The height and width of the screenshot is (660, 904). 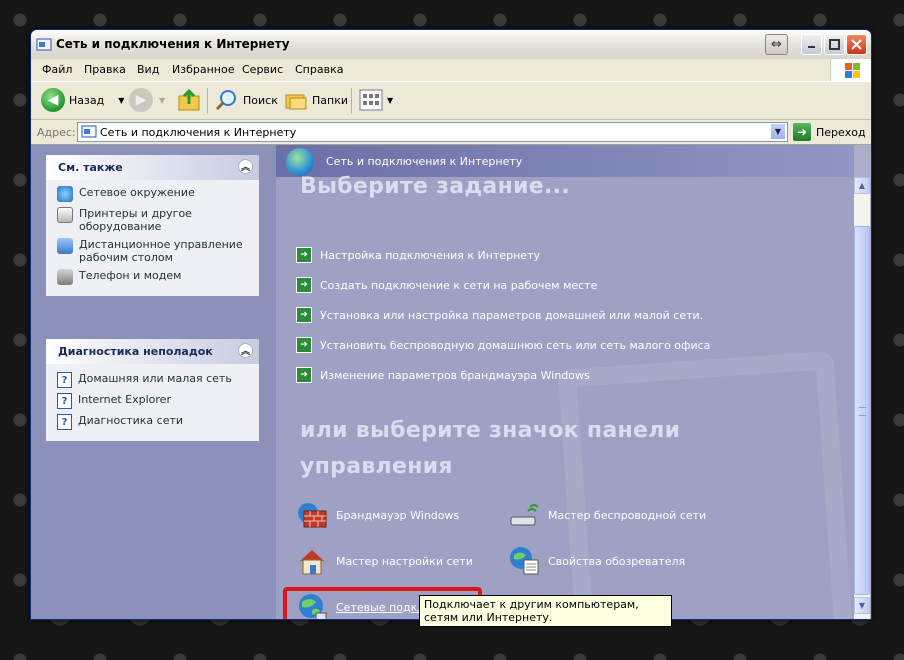 I want to click on vertical-scrollbar: ▲ ▼, so click(x=862, y=398).